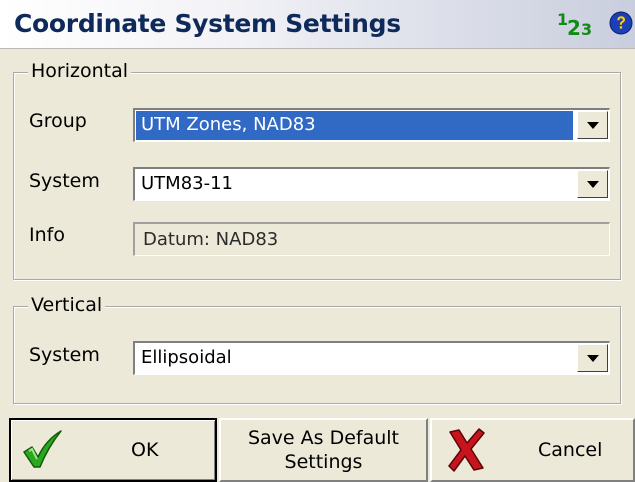  What do you see at coordinates (371, 239) in the screenshot?
I see `info-field: Datum: NAD83` at bounding box center [371, 239].